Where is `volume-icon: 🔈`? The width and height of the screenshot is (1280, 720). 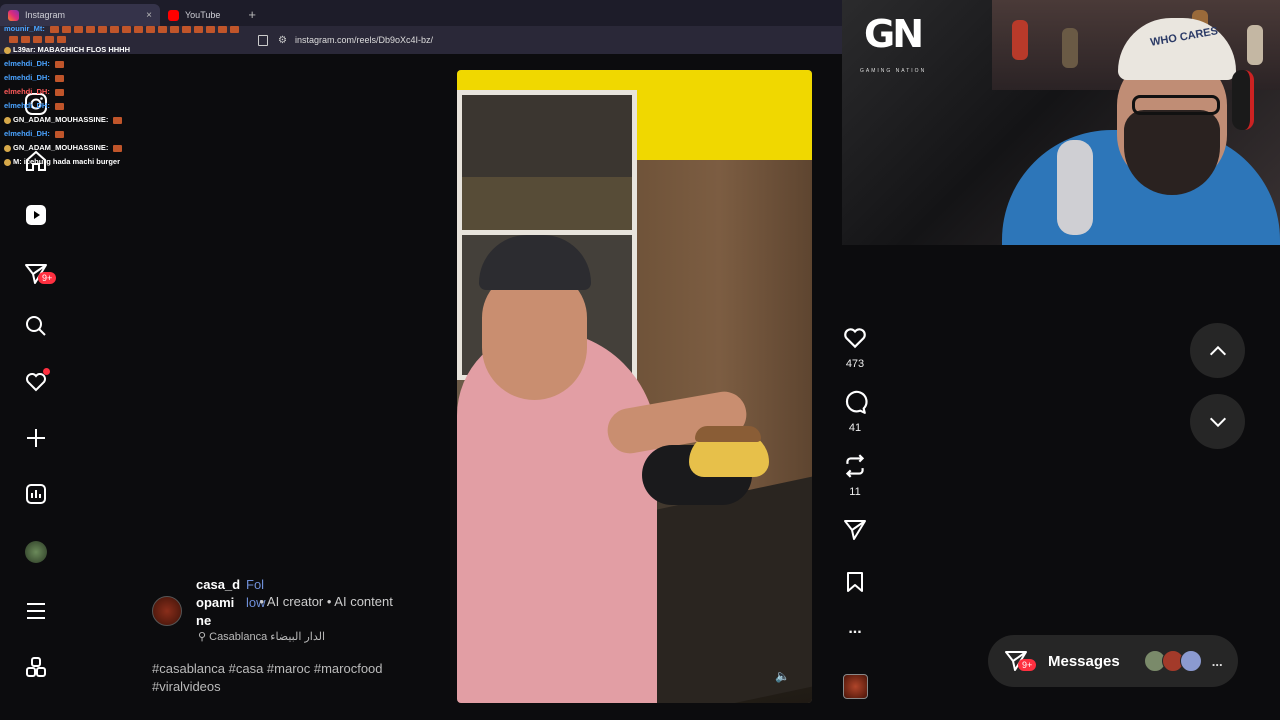 volume-icon: 🔈 is located at coordinates (782, 676).